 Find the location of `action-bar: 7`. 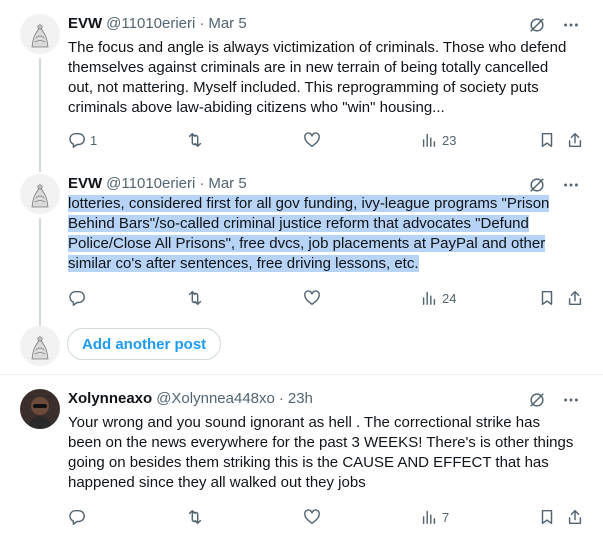

action-bar: 7 is located at coordinates (328, 517).